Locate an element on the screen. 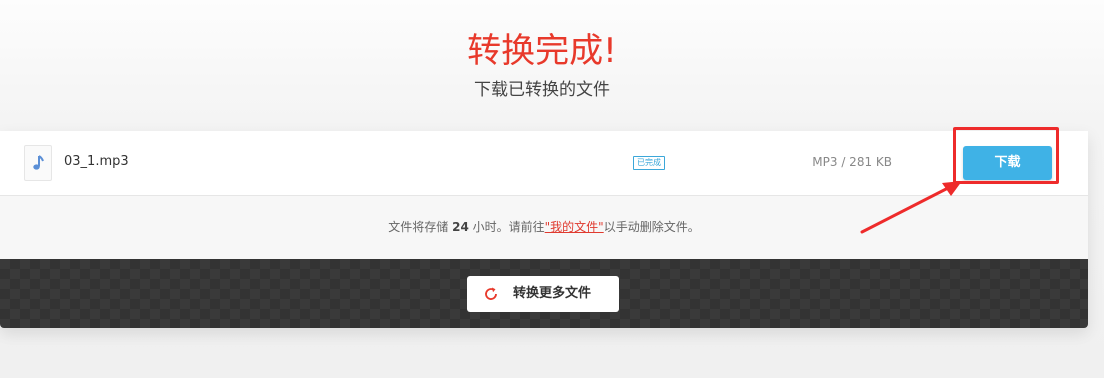  convert-more-button: 转换更多文件 is located at coordinates (543, 294).